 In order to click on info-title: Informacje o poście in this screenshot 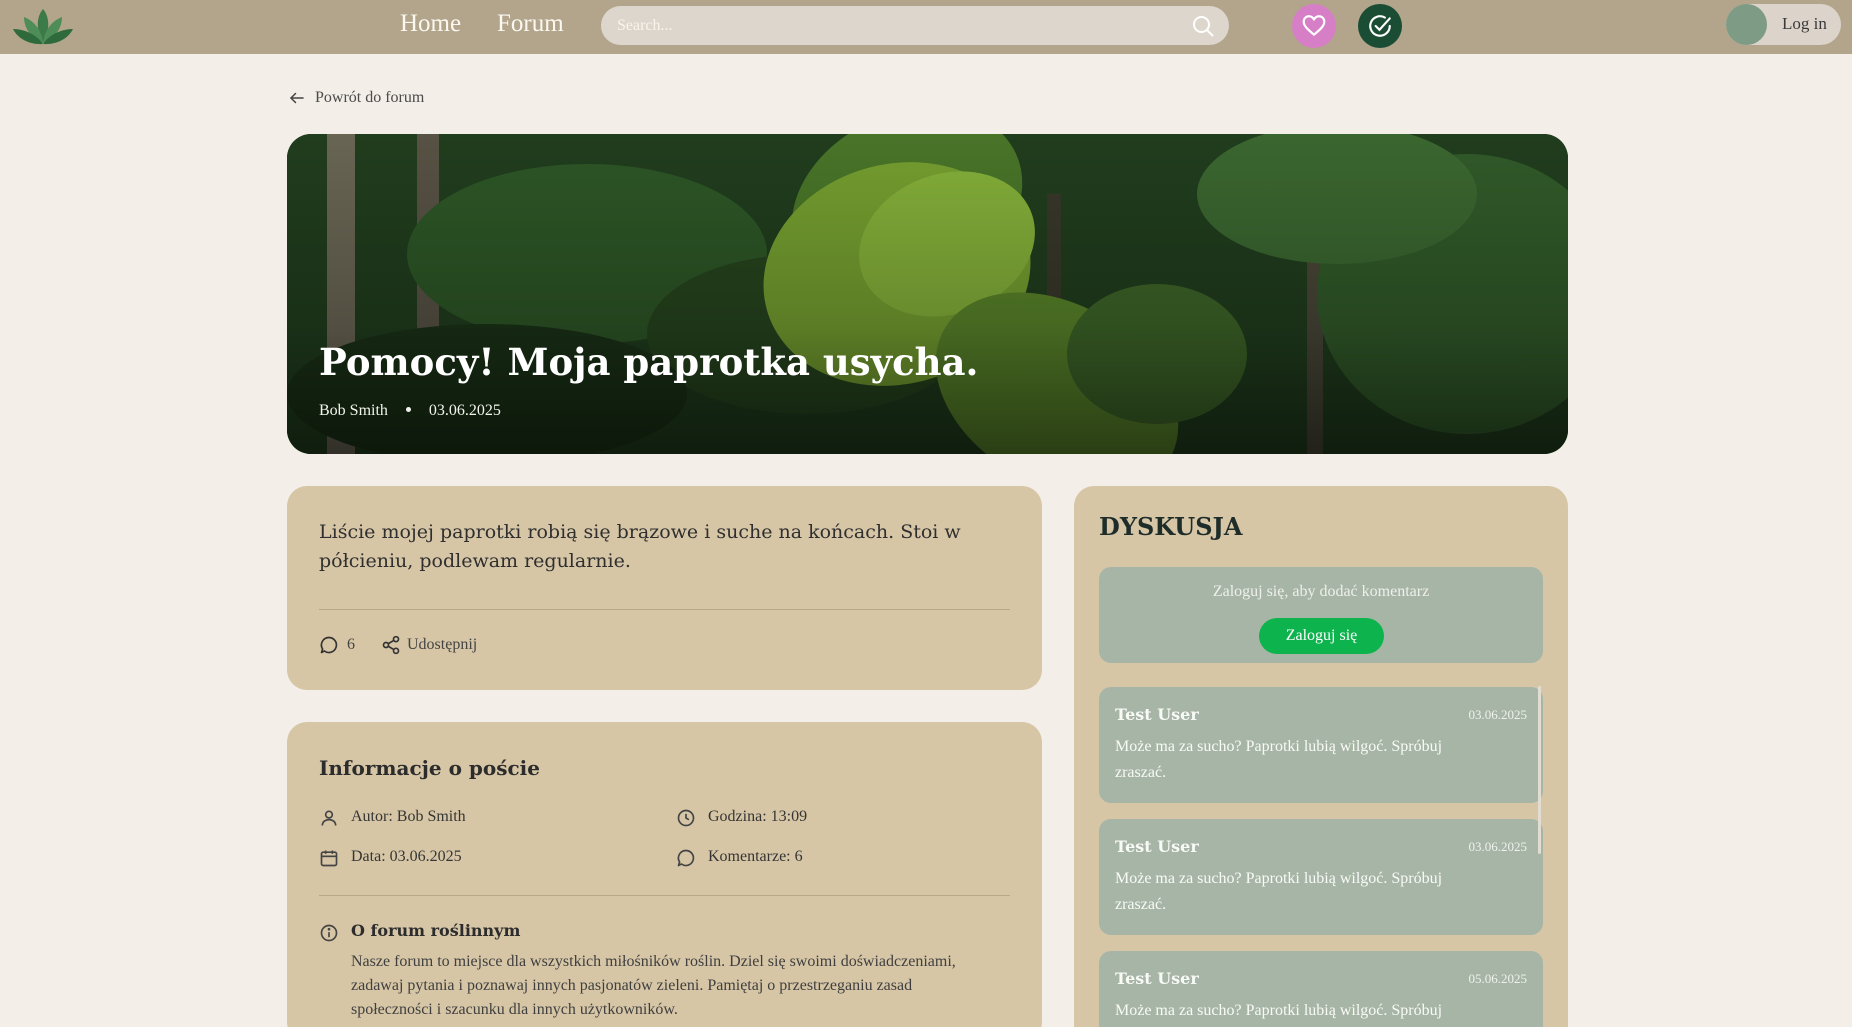, I will do `click(429, 768)`.